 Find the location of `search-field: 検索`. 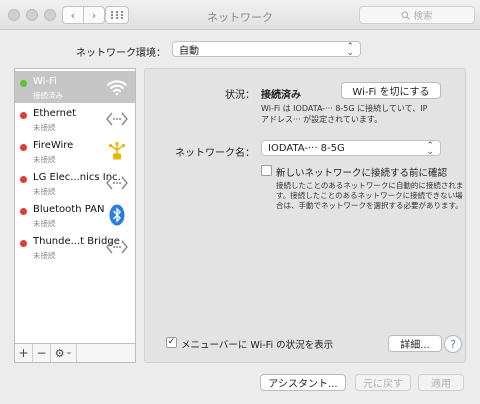

search-field: 検索 is located at coordinates (417, 15).